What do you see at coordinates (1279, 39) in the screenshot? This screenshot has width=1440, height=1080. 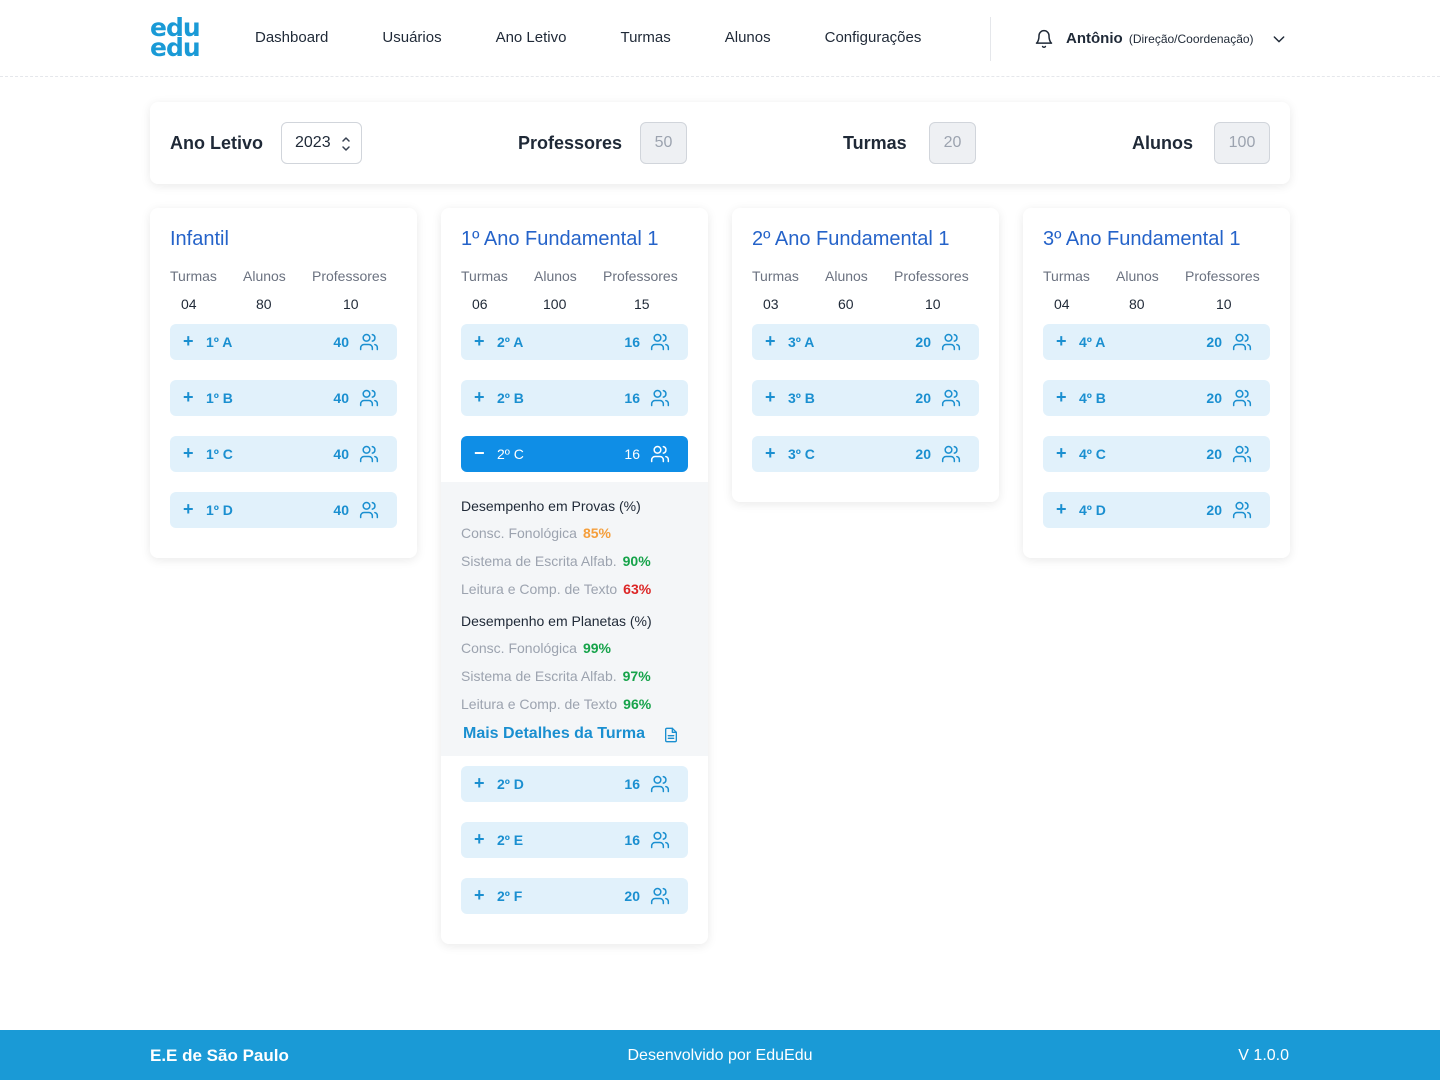 I see `chevron-down-icon` at bounding box center [1279, 39].